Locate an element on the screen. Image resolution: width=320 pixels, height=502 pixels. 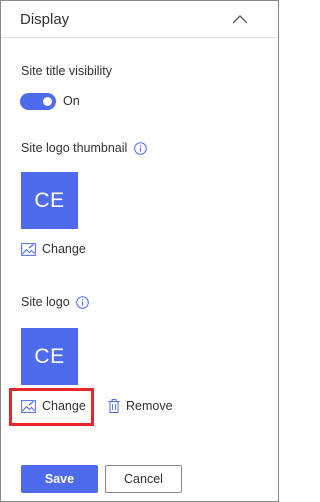
change-thumbnail-button: Change is located at coordinates (53, 249).